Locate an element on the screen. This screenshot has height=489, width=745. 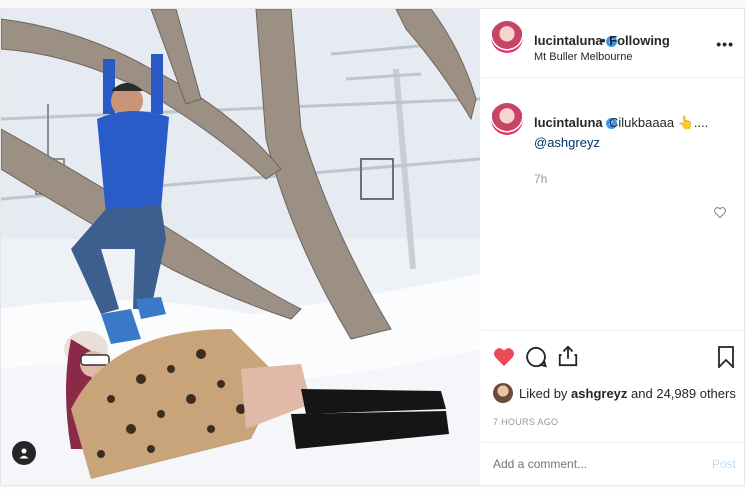
share-icon is located at coordinates (568, 356).